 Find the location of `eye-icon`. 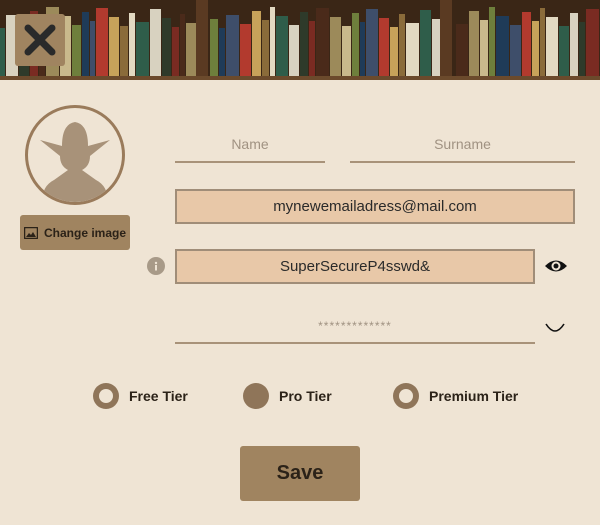

eye-icon is located at coordinates (556, 266).